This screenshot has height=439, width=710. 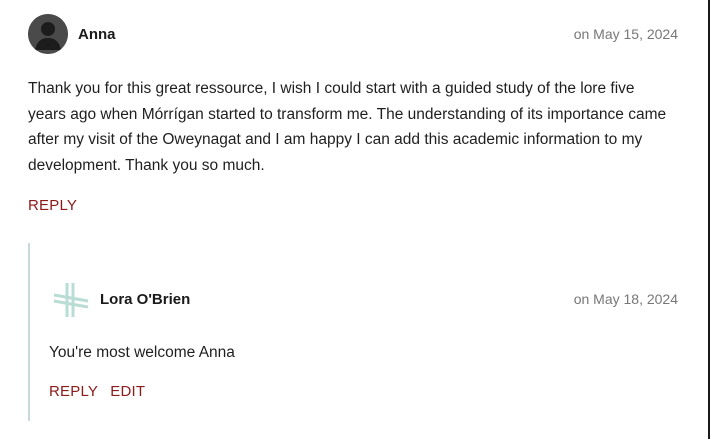 What do you see at coordinates (73, 391) in the screenshot?
I see `reply-reply-button: REPLY` at bounding box center [73, 391].